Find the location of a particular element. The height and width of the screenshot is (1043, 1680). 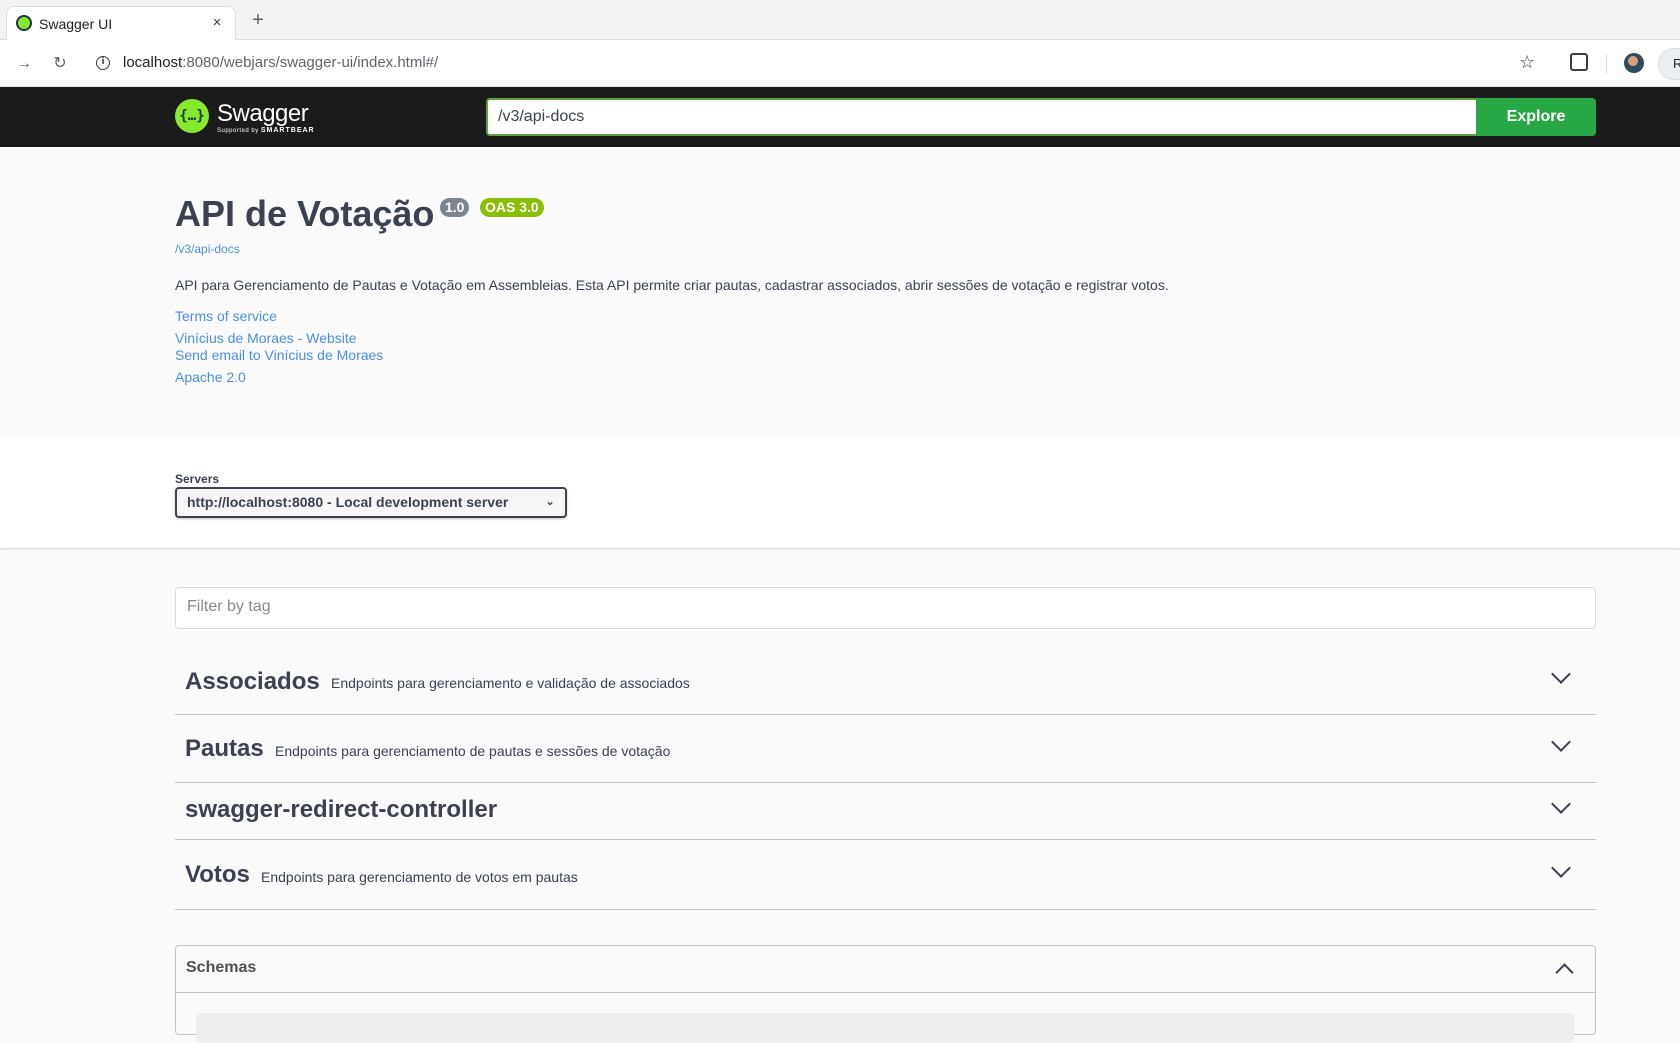

reload-icon: ↻ is located at coordinates (60, 64).